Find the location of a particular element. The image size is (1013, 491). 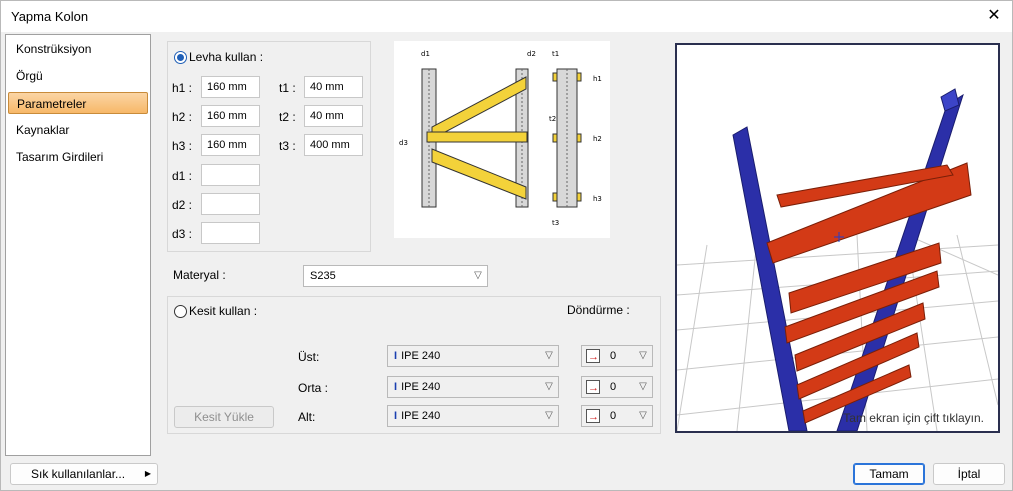

diagram-label-d3: d3 is located at coordinates (403, 143).